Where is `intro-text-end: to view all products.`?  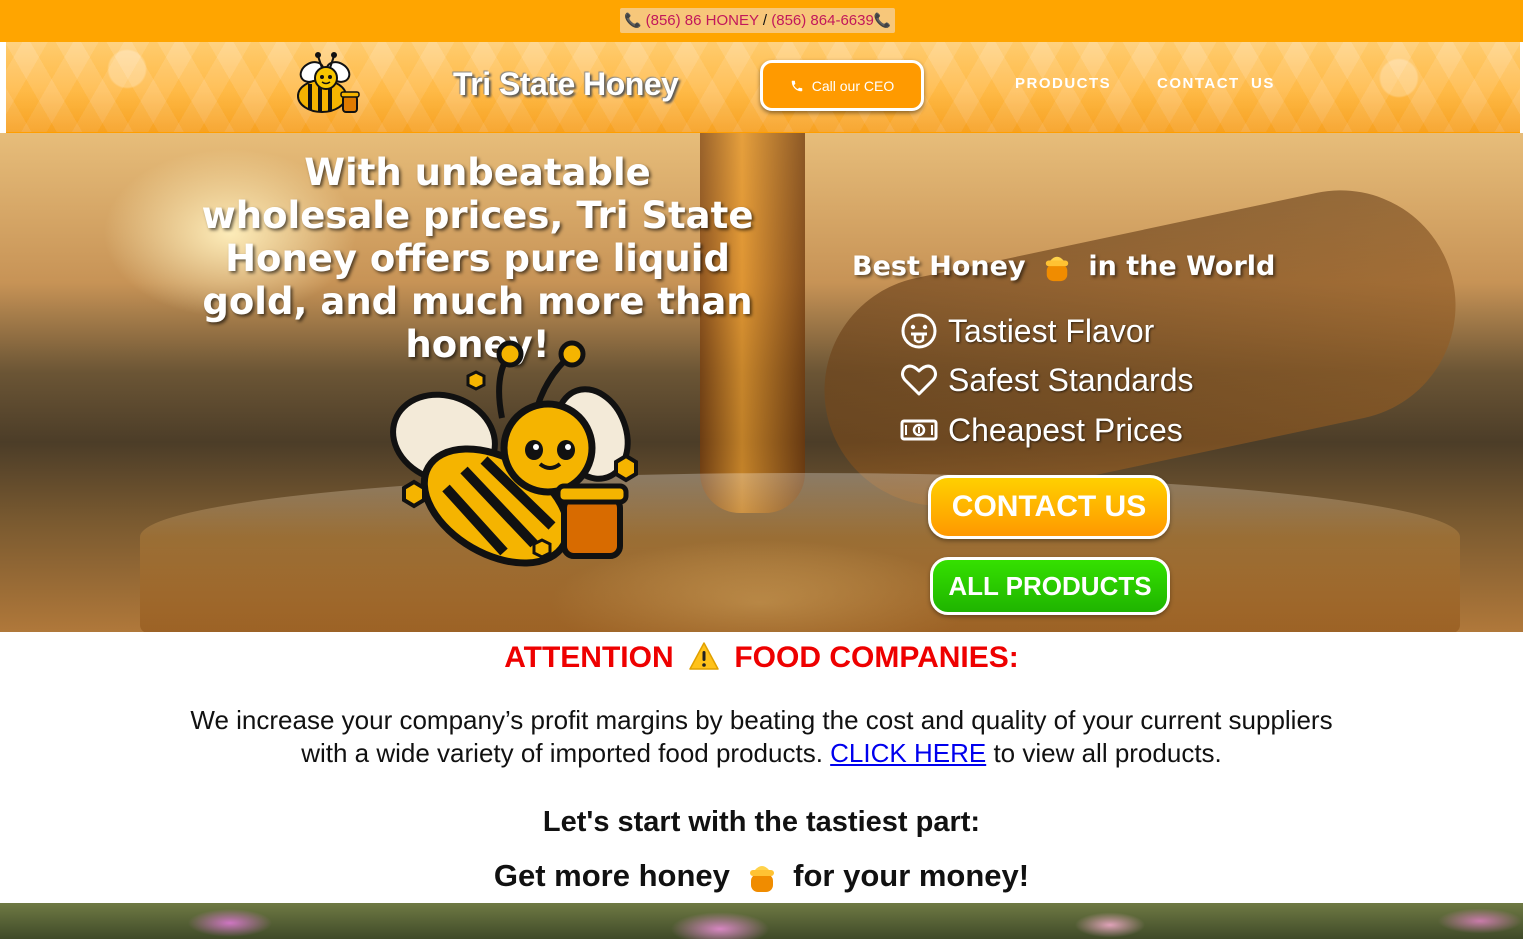 intro-text-end: to view all products. is located at coordinates (1107, 753).